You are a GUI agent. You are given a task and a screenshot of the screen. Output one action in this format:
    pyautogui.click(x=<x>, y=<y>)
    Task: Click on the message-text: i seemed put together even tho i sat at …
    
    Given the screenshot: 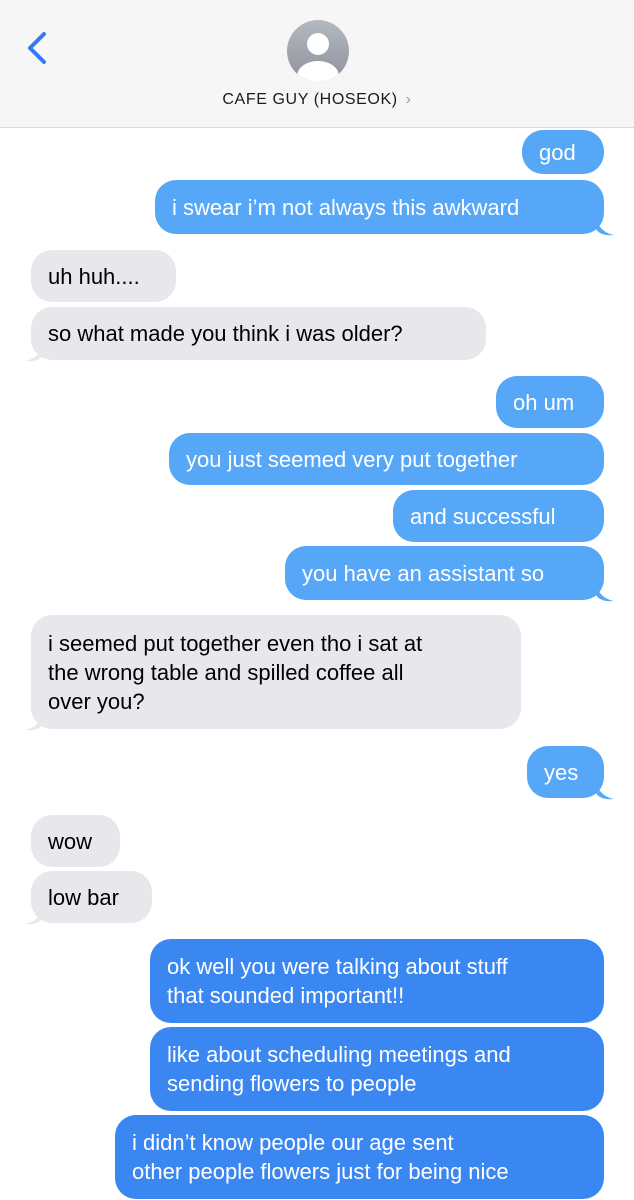 What is the action you would take?
    pyautogui.click(x=235, y=672)
    